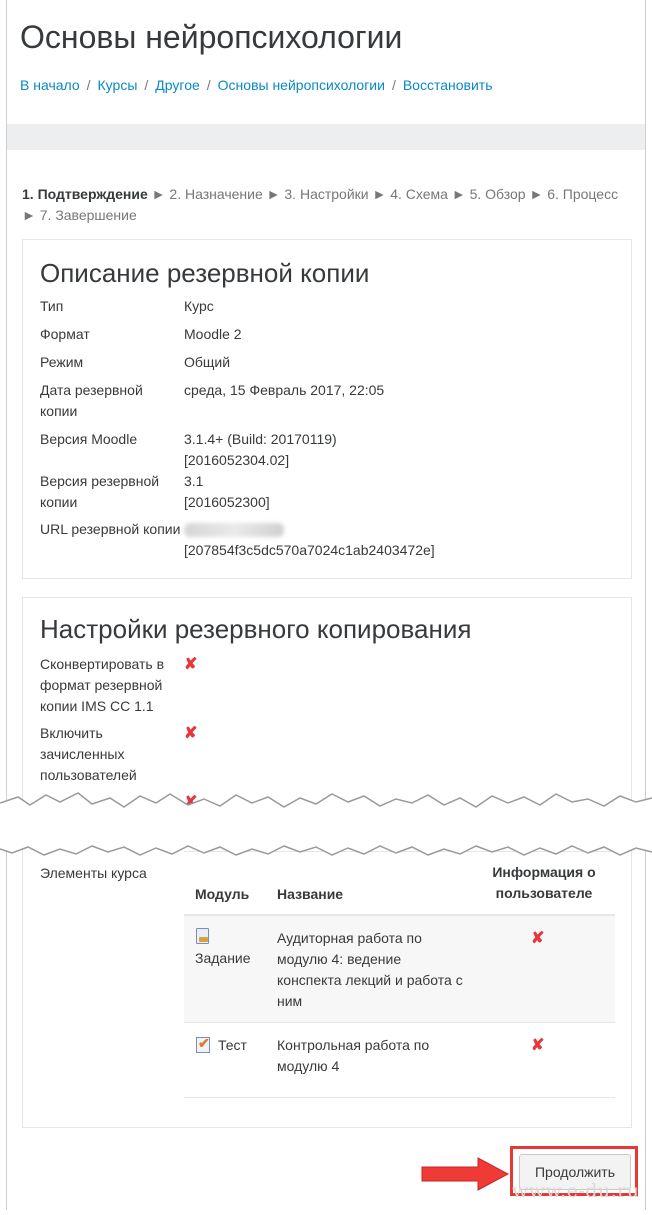 The height and width of the screenshot is (1215, 652). Describe the element at coordinates (202, 939) in the screenshot. I see `assignment-icon` at that location.